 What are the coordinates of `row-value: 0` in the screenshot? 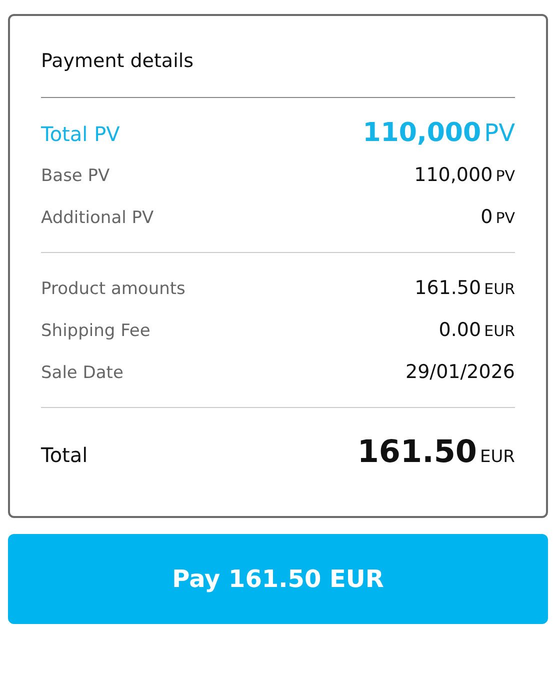 It's located at (486, 217).